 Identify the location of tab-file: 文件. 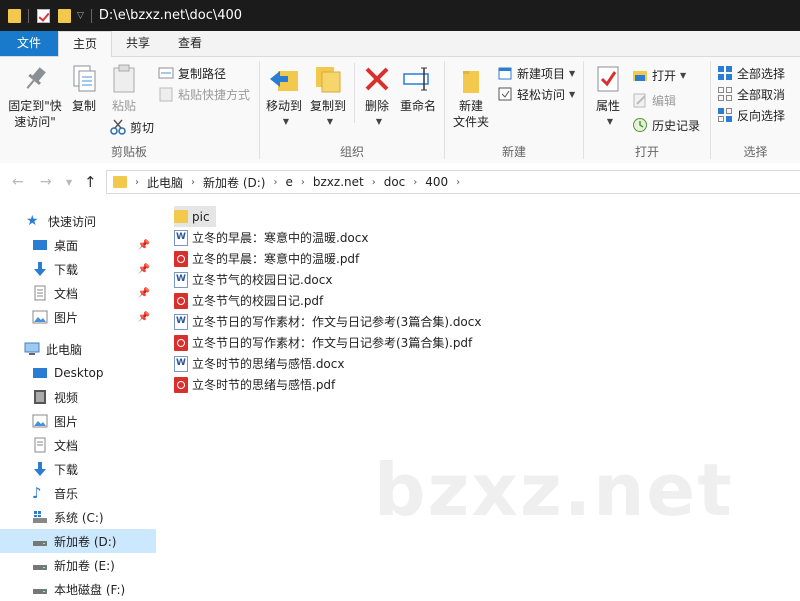
(29, 43).